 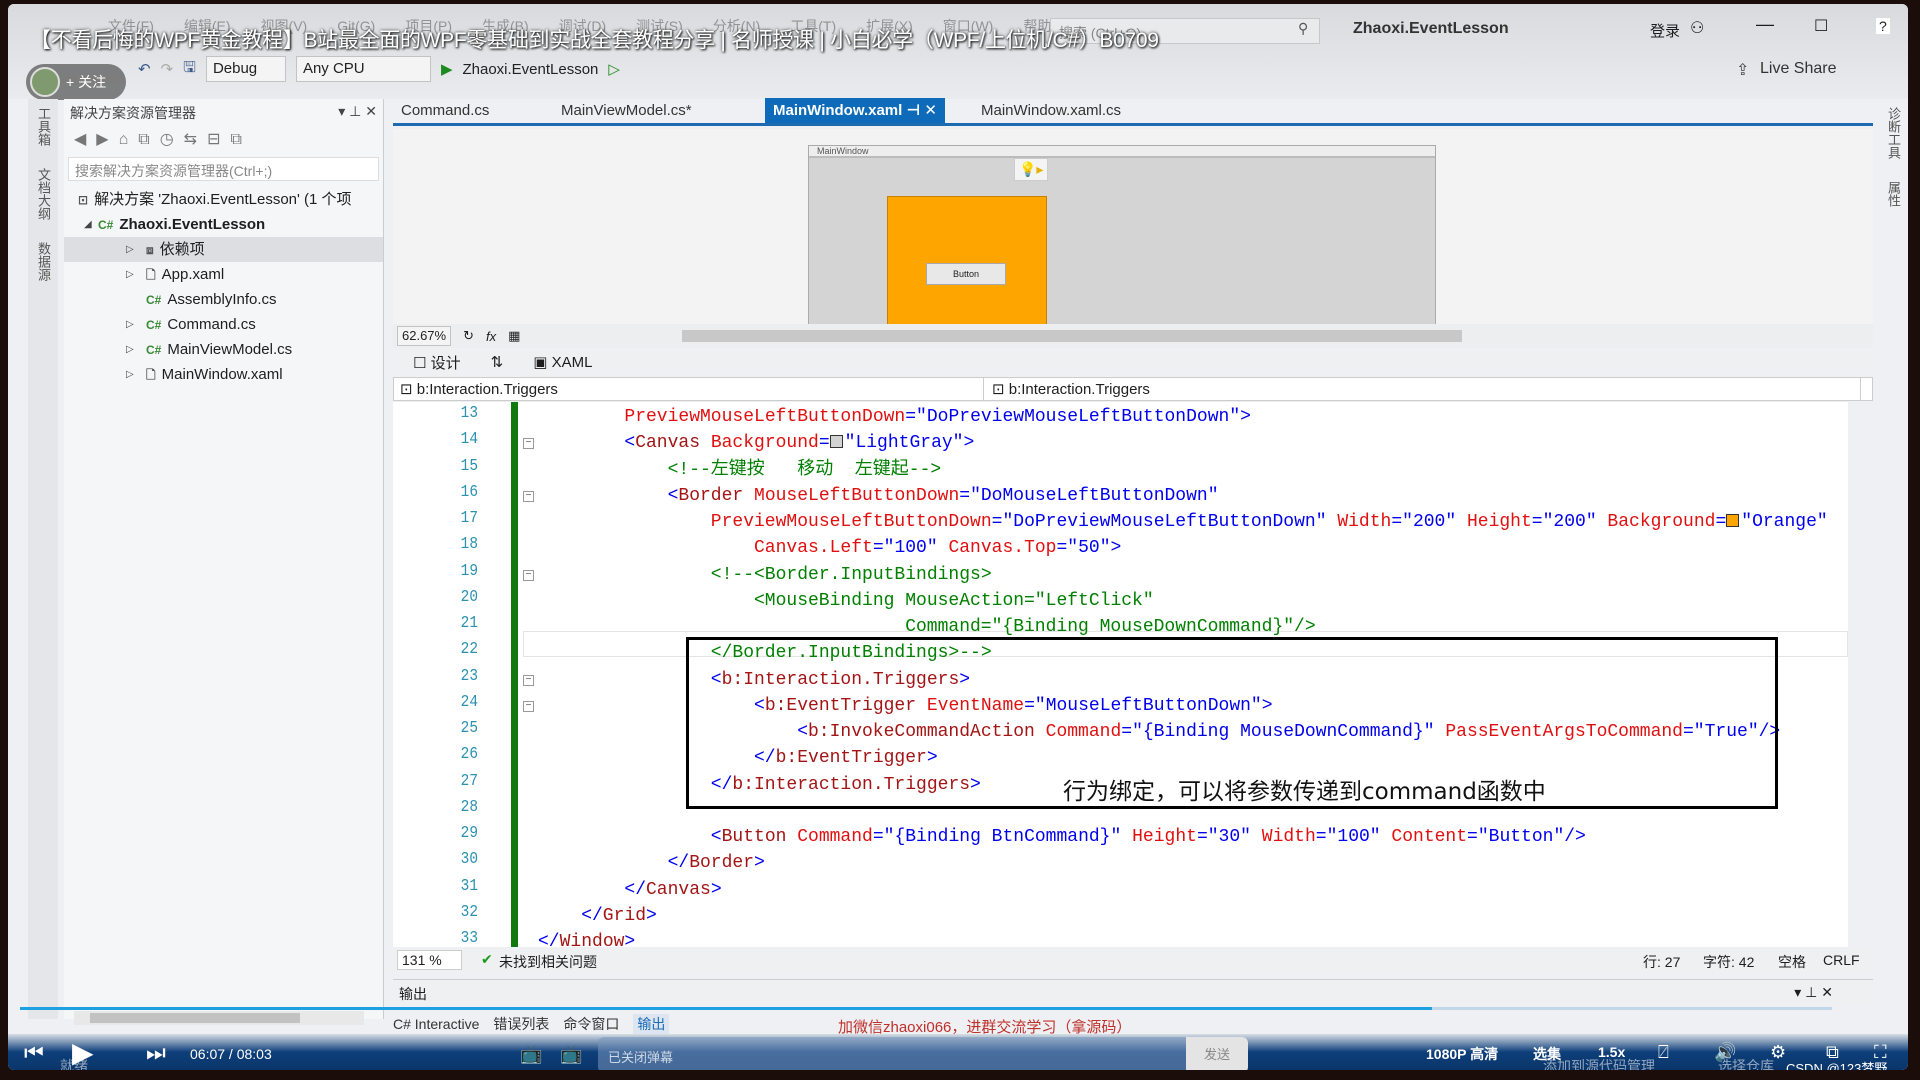 What do you see at coordinates (468, 336) in the screenshot?
I see `refresh-icon: ↻` at bounding box center [468, 336].